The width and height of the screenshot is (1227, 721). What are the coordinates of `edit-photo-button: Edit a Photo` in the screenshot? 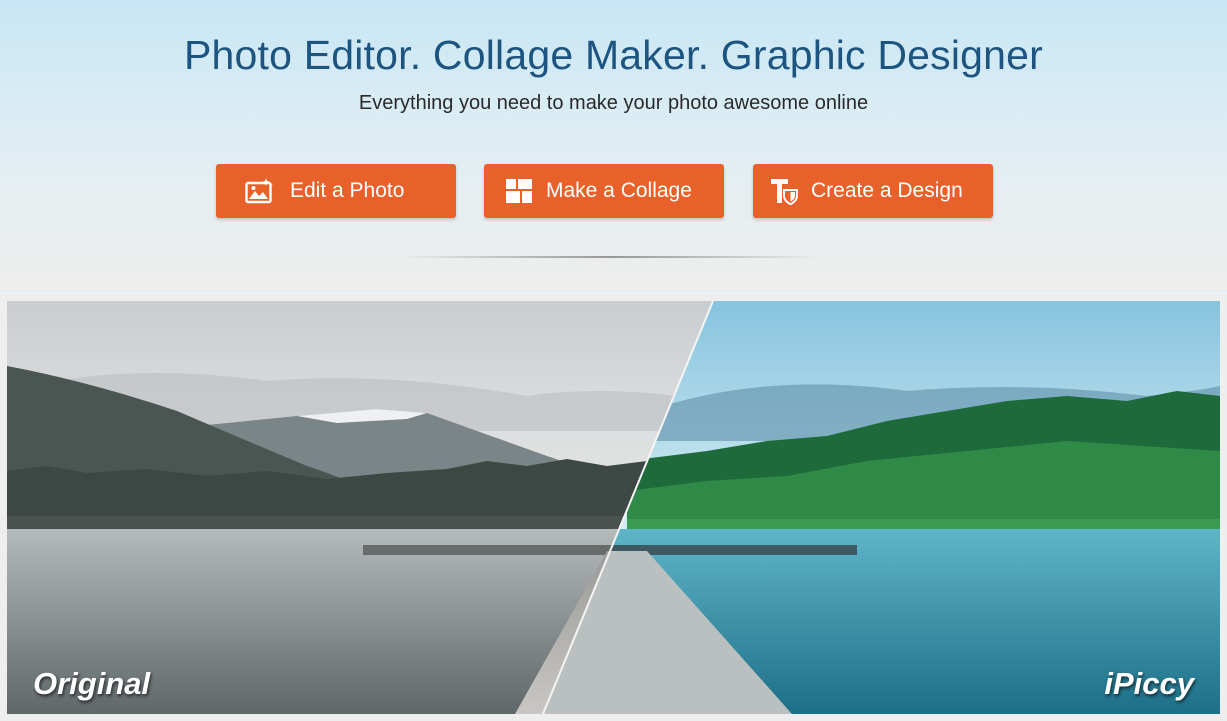 It's located at (336, 191).